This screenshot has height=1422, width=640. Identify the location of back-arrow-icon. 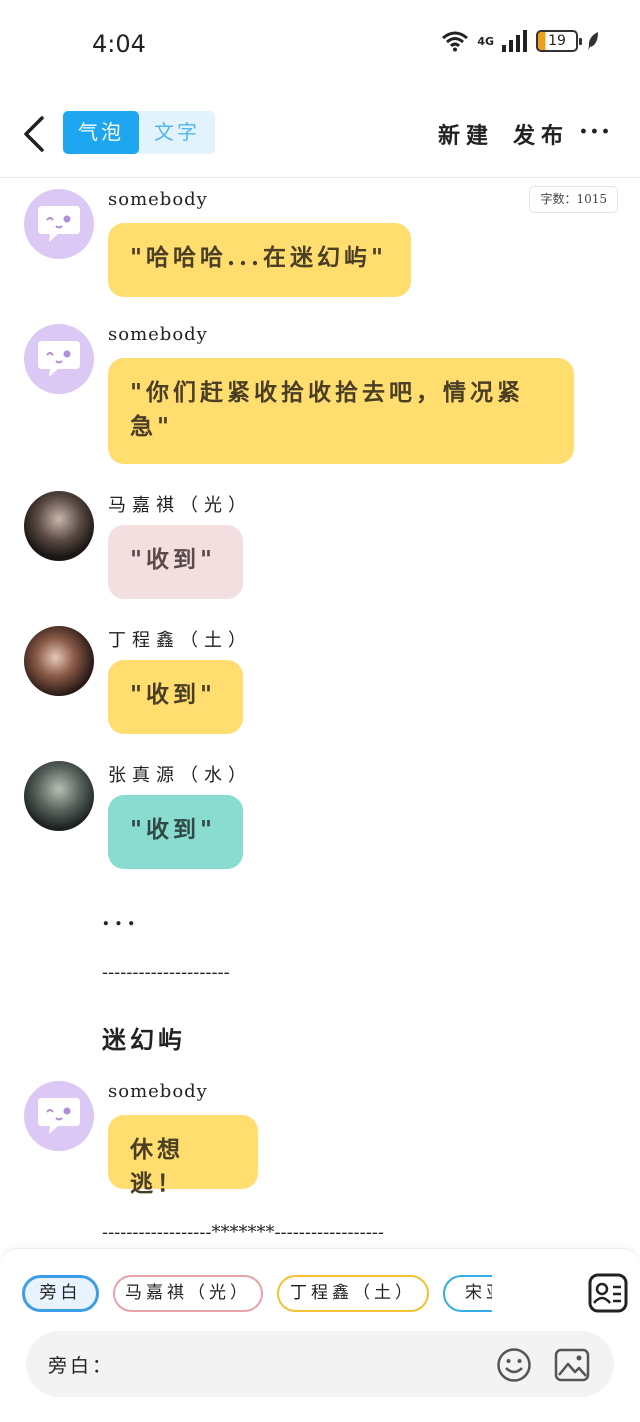
(34, 134).